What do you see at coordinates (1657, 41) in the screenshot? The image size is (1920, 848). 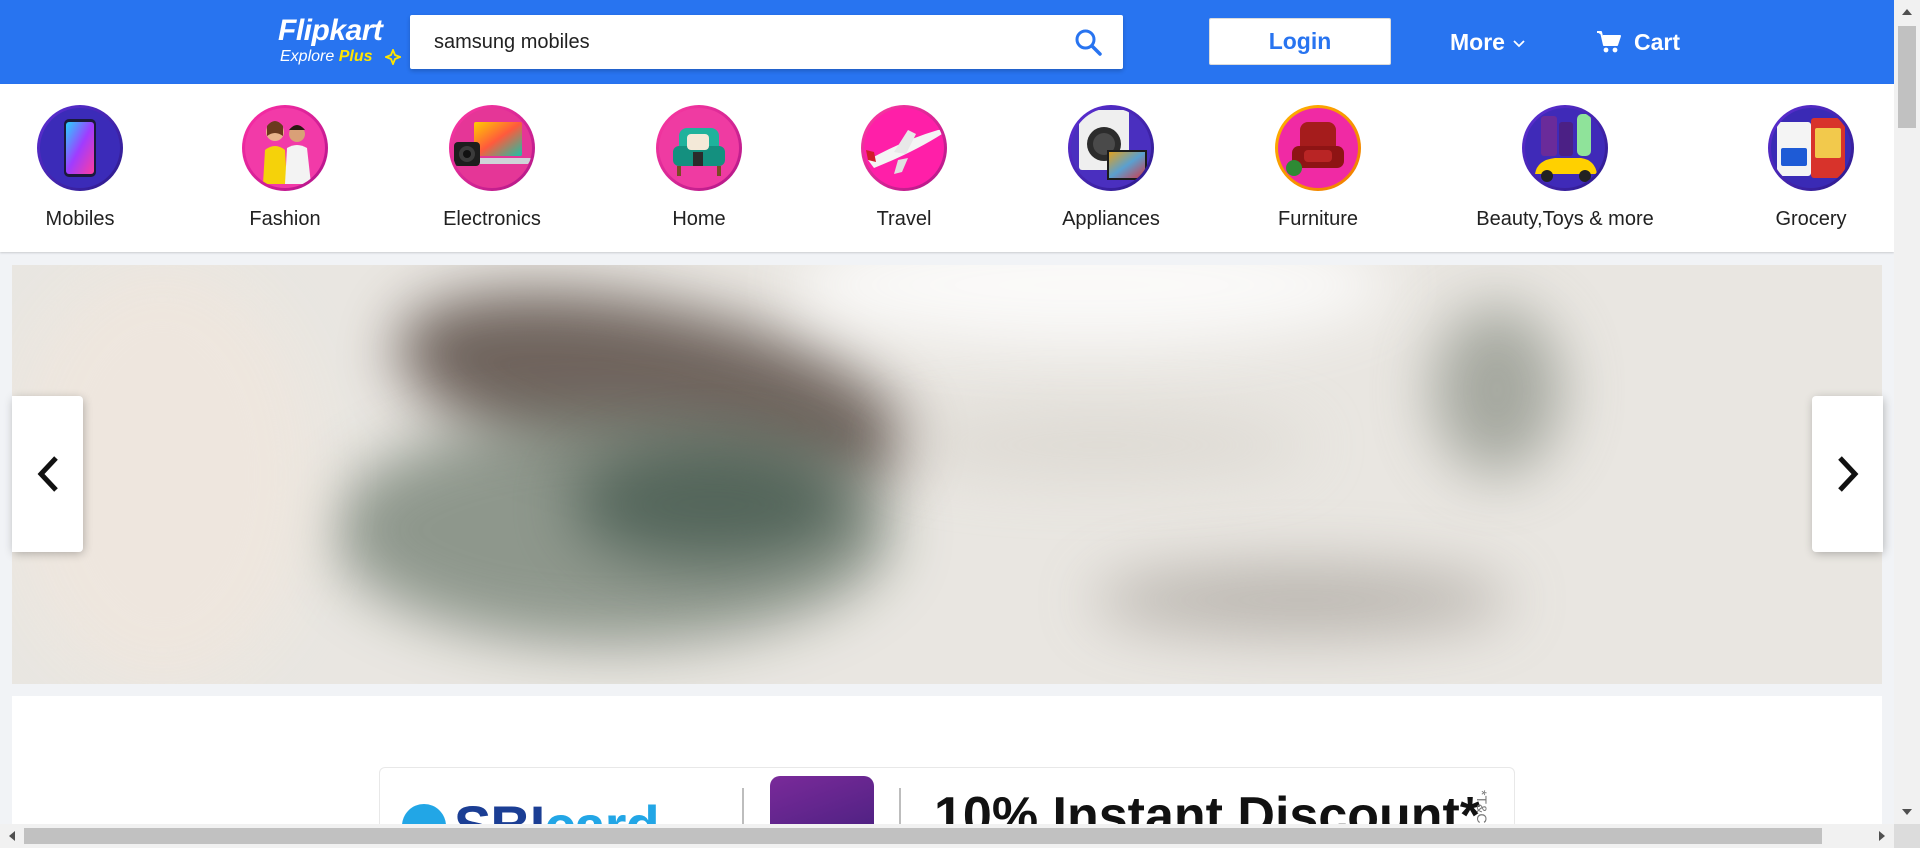 I see `cart-label: Cart` at bounding box center [1657, 41].